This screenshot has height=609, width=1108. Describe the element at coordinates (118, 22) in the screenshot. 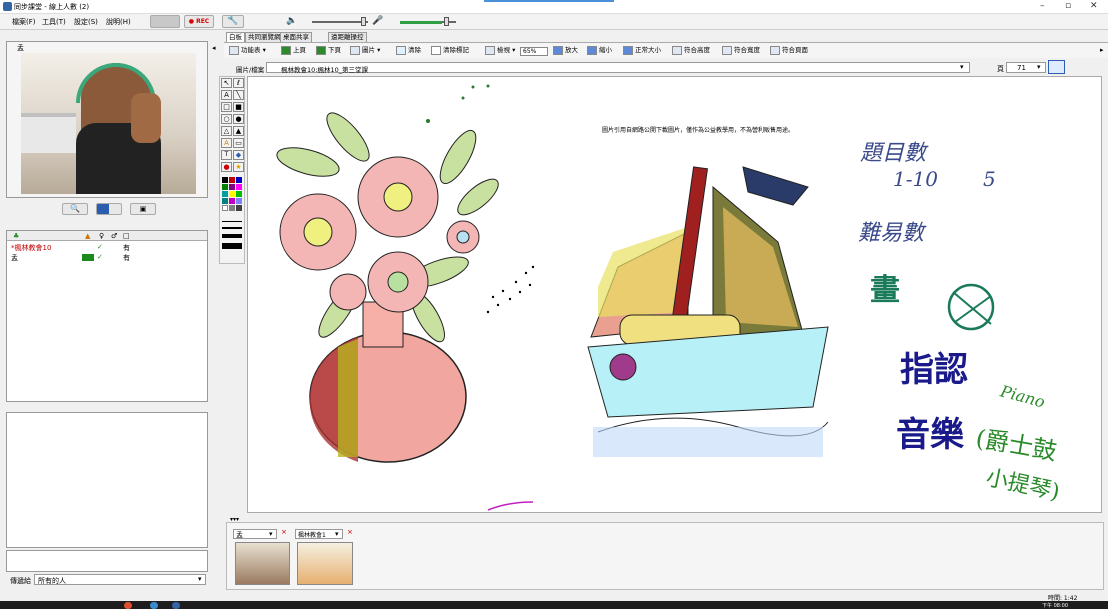

I see `menu-help: 說明(H)` at that location.